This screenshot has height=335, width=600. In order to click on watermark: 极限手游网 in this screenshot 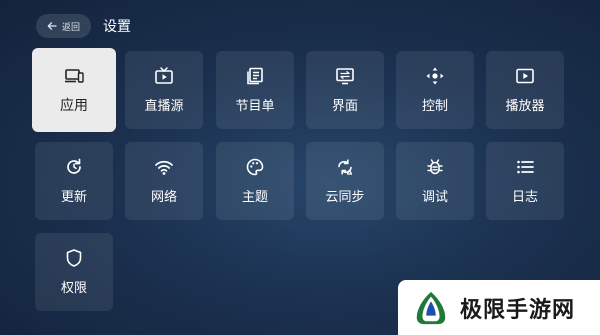, I will do `click(499, 307)`.